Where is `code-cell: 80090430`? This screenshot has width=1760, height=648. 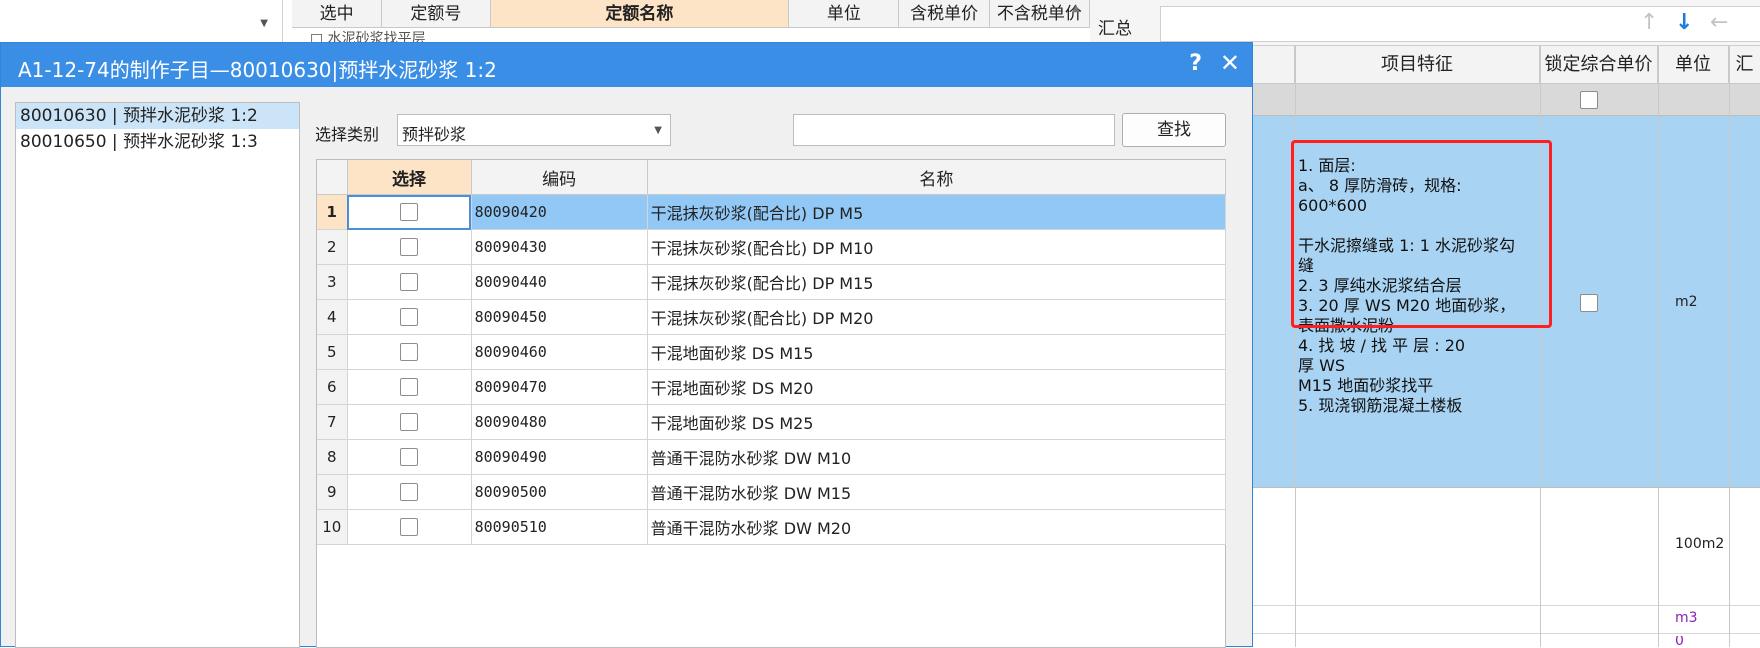 code-cell: 80090430 is located at coordinates (559, 247).